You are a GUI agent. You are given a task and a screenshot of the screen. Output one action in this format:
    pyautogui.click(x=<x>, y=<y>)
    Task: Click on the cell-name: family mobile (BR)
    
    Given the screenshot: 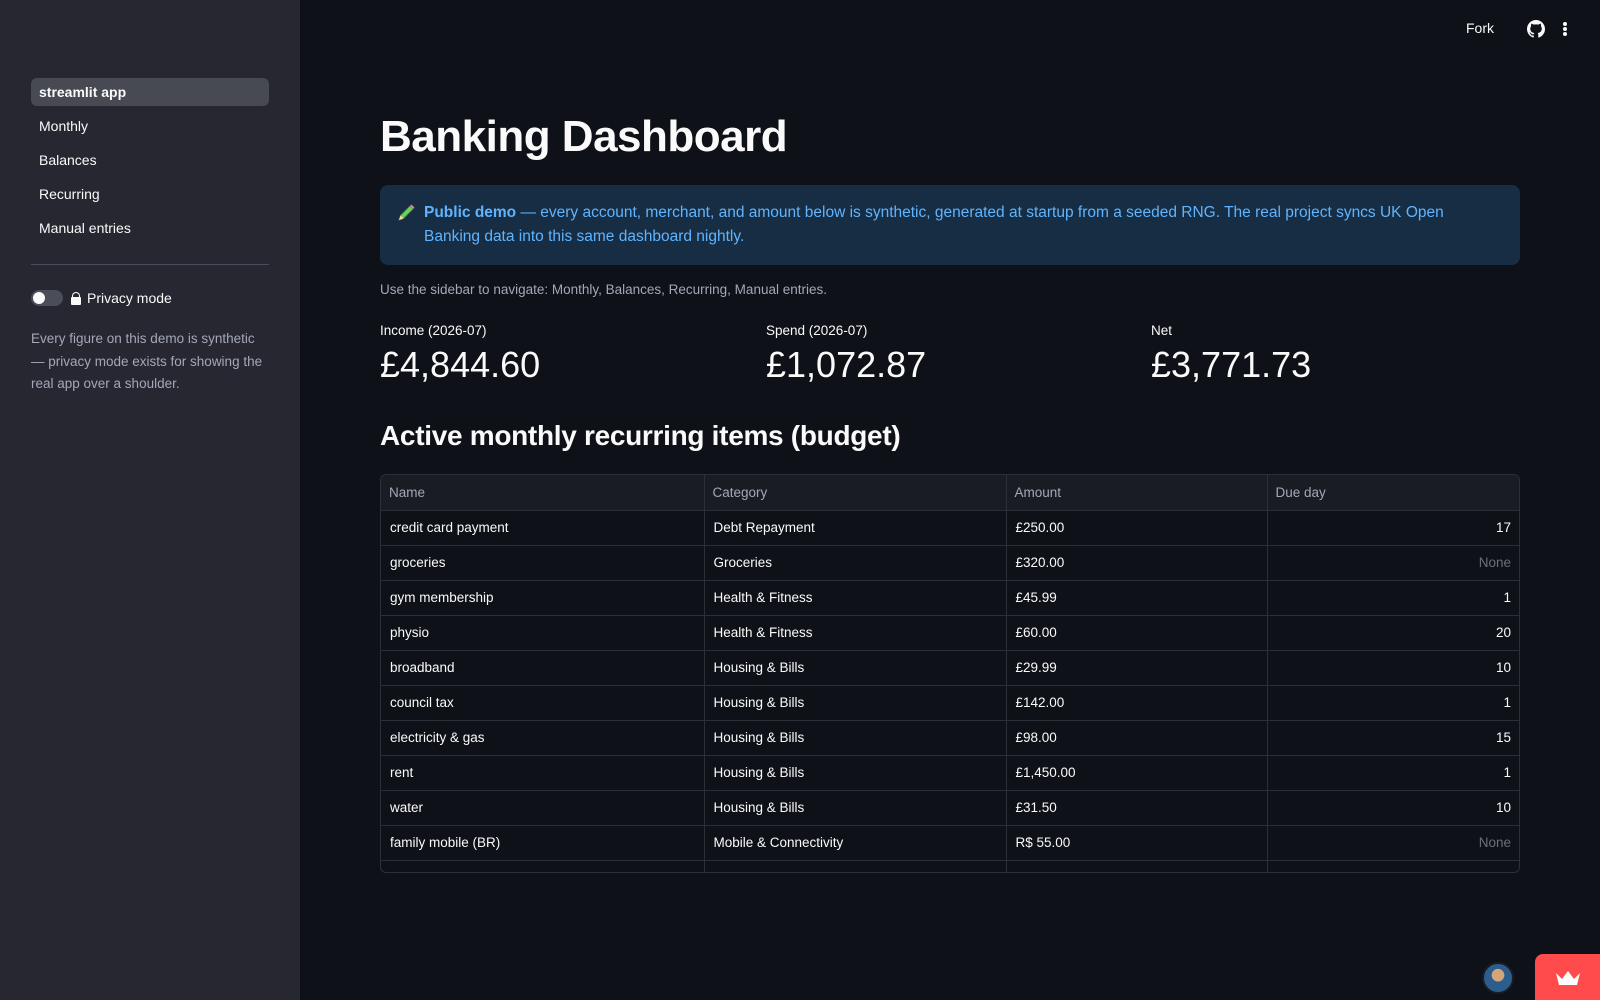 What is the action you would take?
    pyautogui.click(x=543, y=843)
    